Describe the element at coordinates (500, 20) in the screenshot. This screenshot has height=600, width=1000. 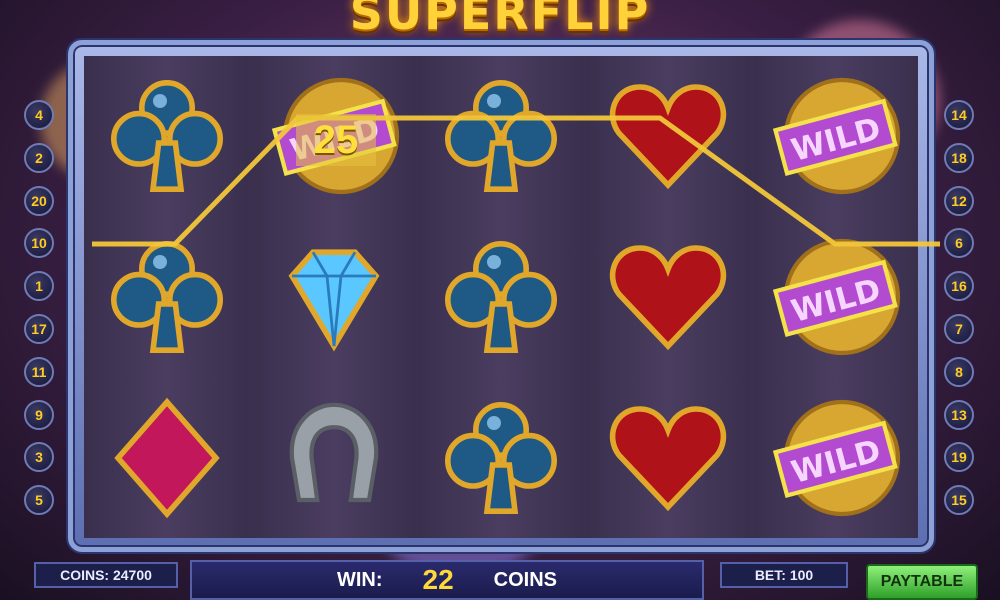
I see `game-logo: SUPERFLIP` at that location.